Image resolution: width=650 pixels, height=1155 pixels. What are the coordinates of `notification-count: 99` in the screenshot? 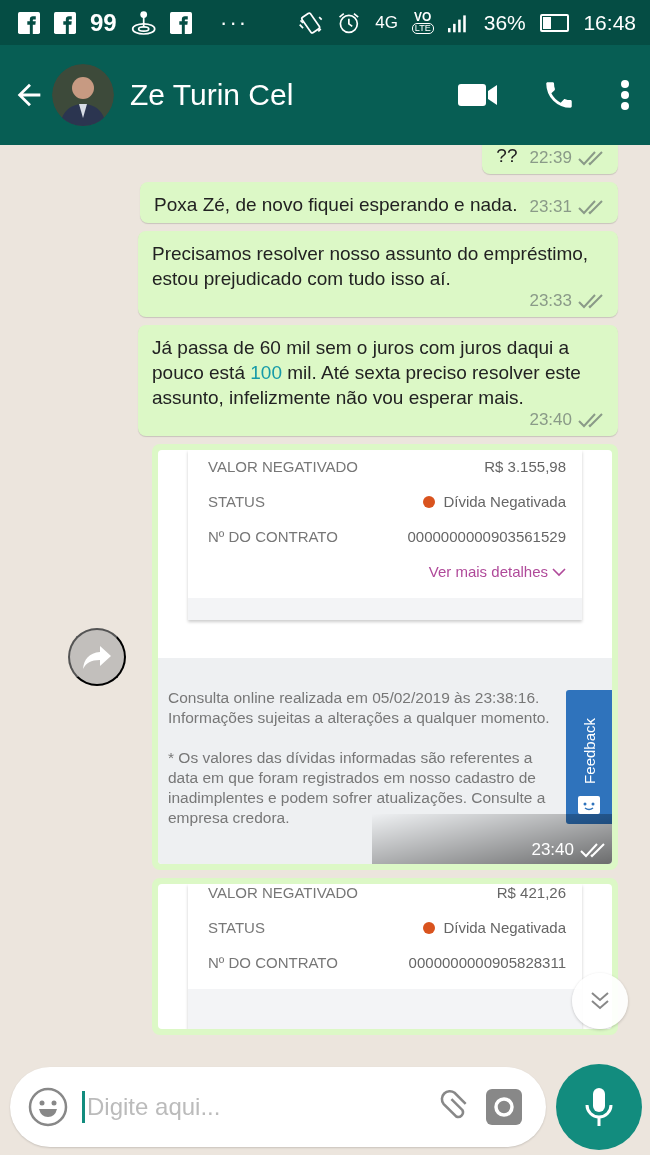 It's located at (103, 22).